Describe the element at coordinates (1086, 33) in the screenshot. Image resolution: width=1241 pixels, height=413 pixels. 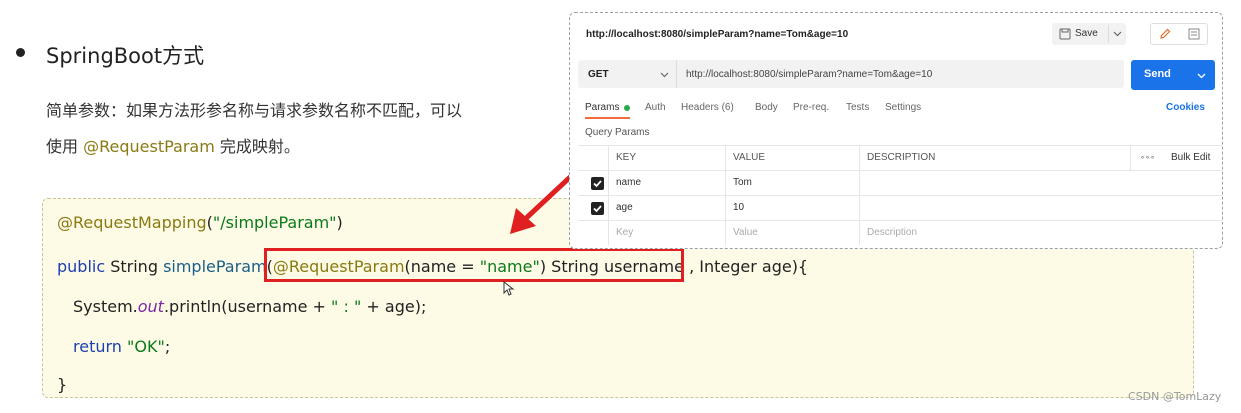
I see `save-label: Save` at that location.